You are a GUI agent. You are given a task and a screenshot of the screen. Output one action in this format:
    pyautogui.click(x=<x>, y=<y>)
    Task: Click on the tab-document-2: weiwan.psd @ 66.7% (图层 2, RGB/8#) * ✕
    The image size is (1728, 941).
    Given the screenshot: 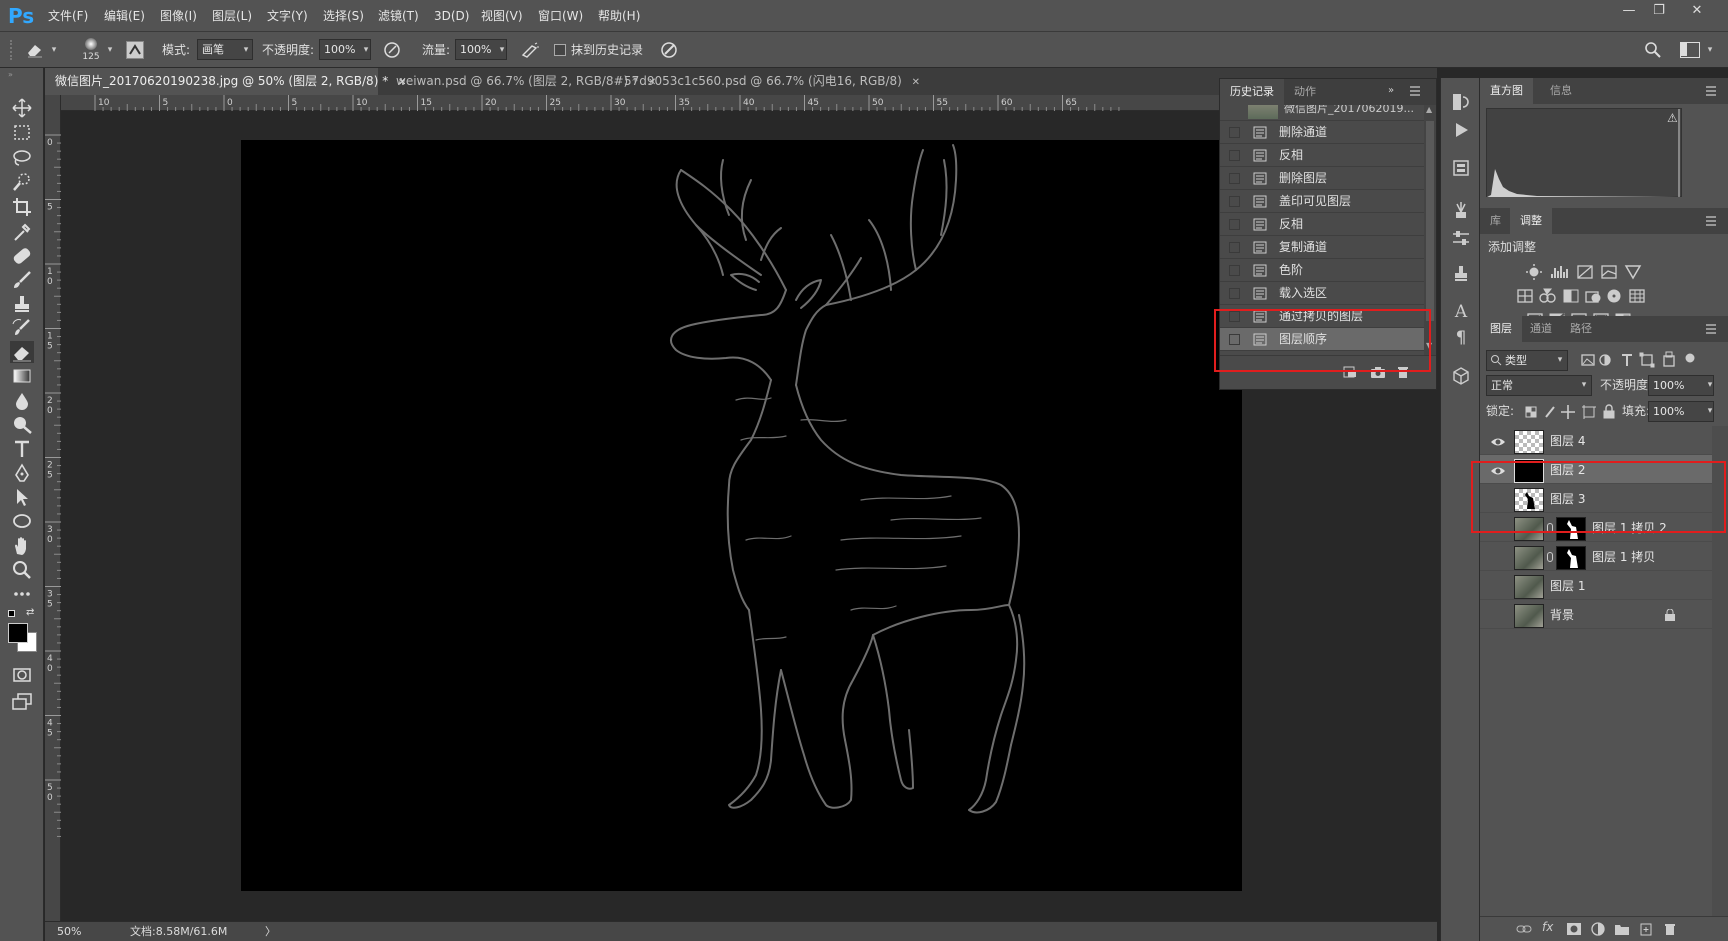 What is the action you would take?
    pyautogui.click(x=521, y=81)
    